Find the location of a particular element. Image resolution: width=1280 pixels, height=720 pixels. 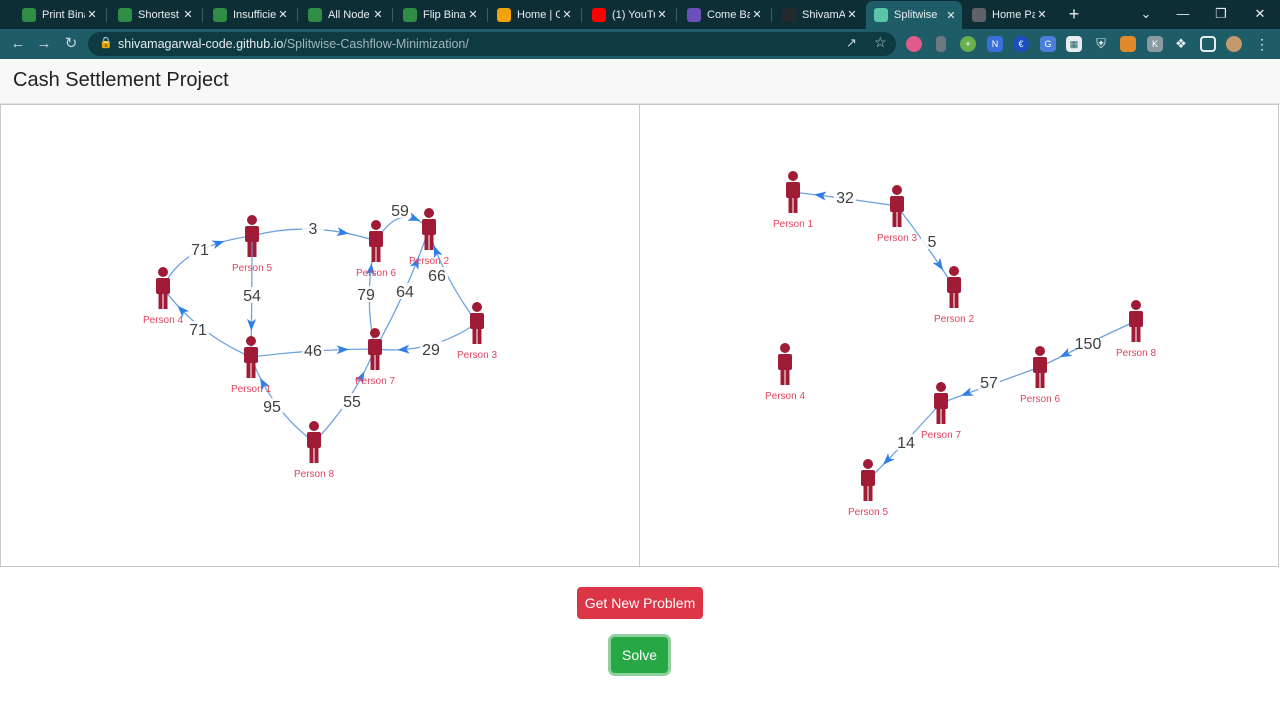

browser-tab: Shortest ✕ is located at coordinates (154, 14).